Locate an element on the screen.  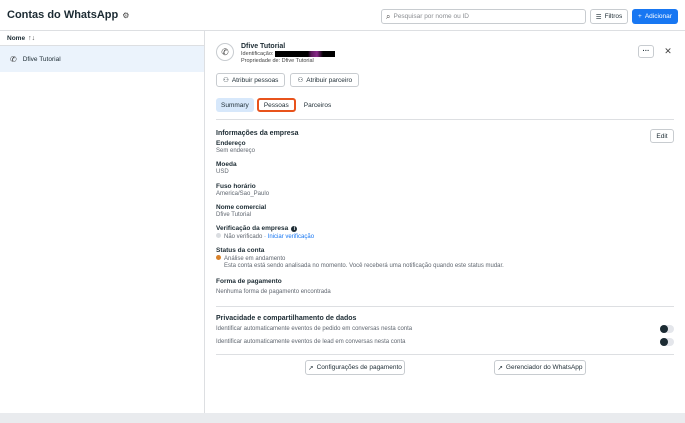
search-icon: ⌕ is located at coordinates (388, 16).